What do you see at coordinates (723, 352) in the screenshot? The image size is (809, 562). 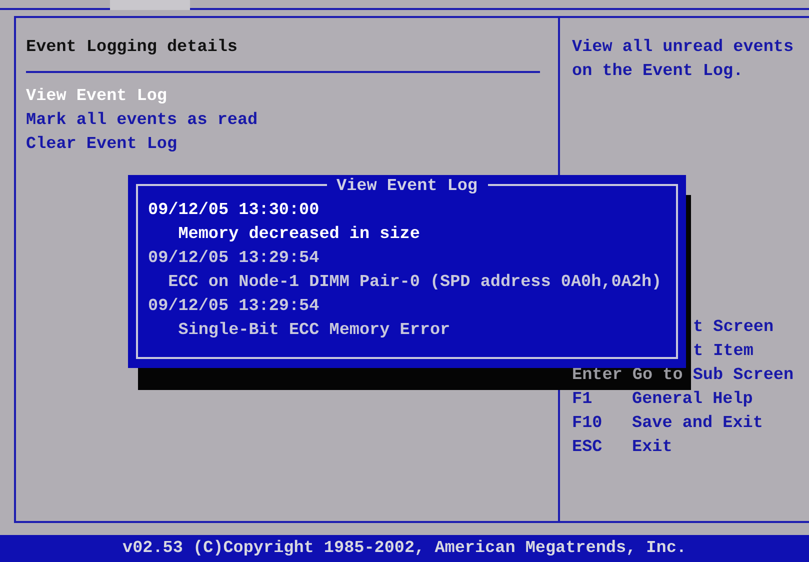 I see `key-help: t Item` at bounding box center [723, 352].